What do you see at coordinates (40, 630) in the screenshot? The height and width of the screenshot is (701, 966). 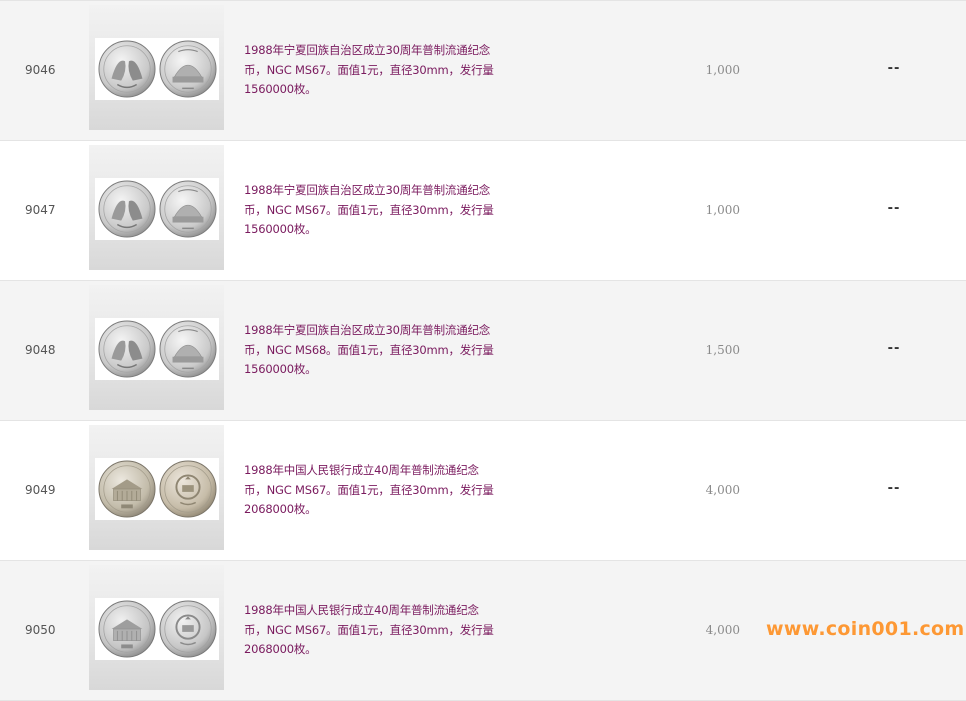 I see `lot-number: 9050` at bounding box center [40, 630].